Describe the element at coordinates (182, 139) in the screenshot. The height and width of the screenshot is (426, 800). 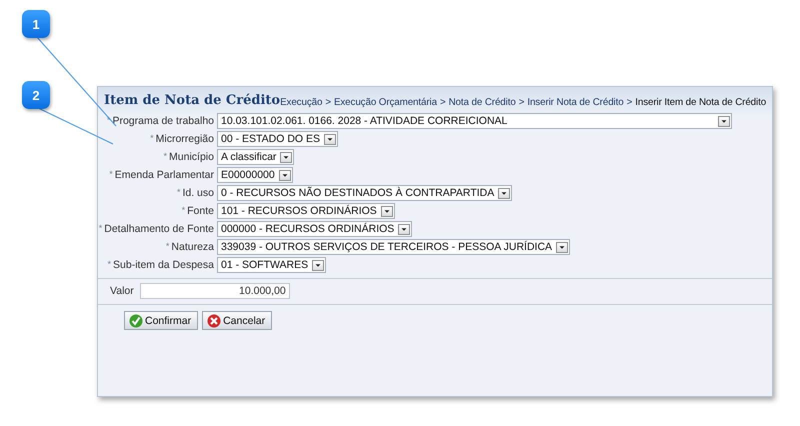
I see `field-label: * Microrregião` at that location.